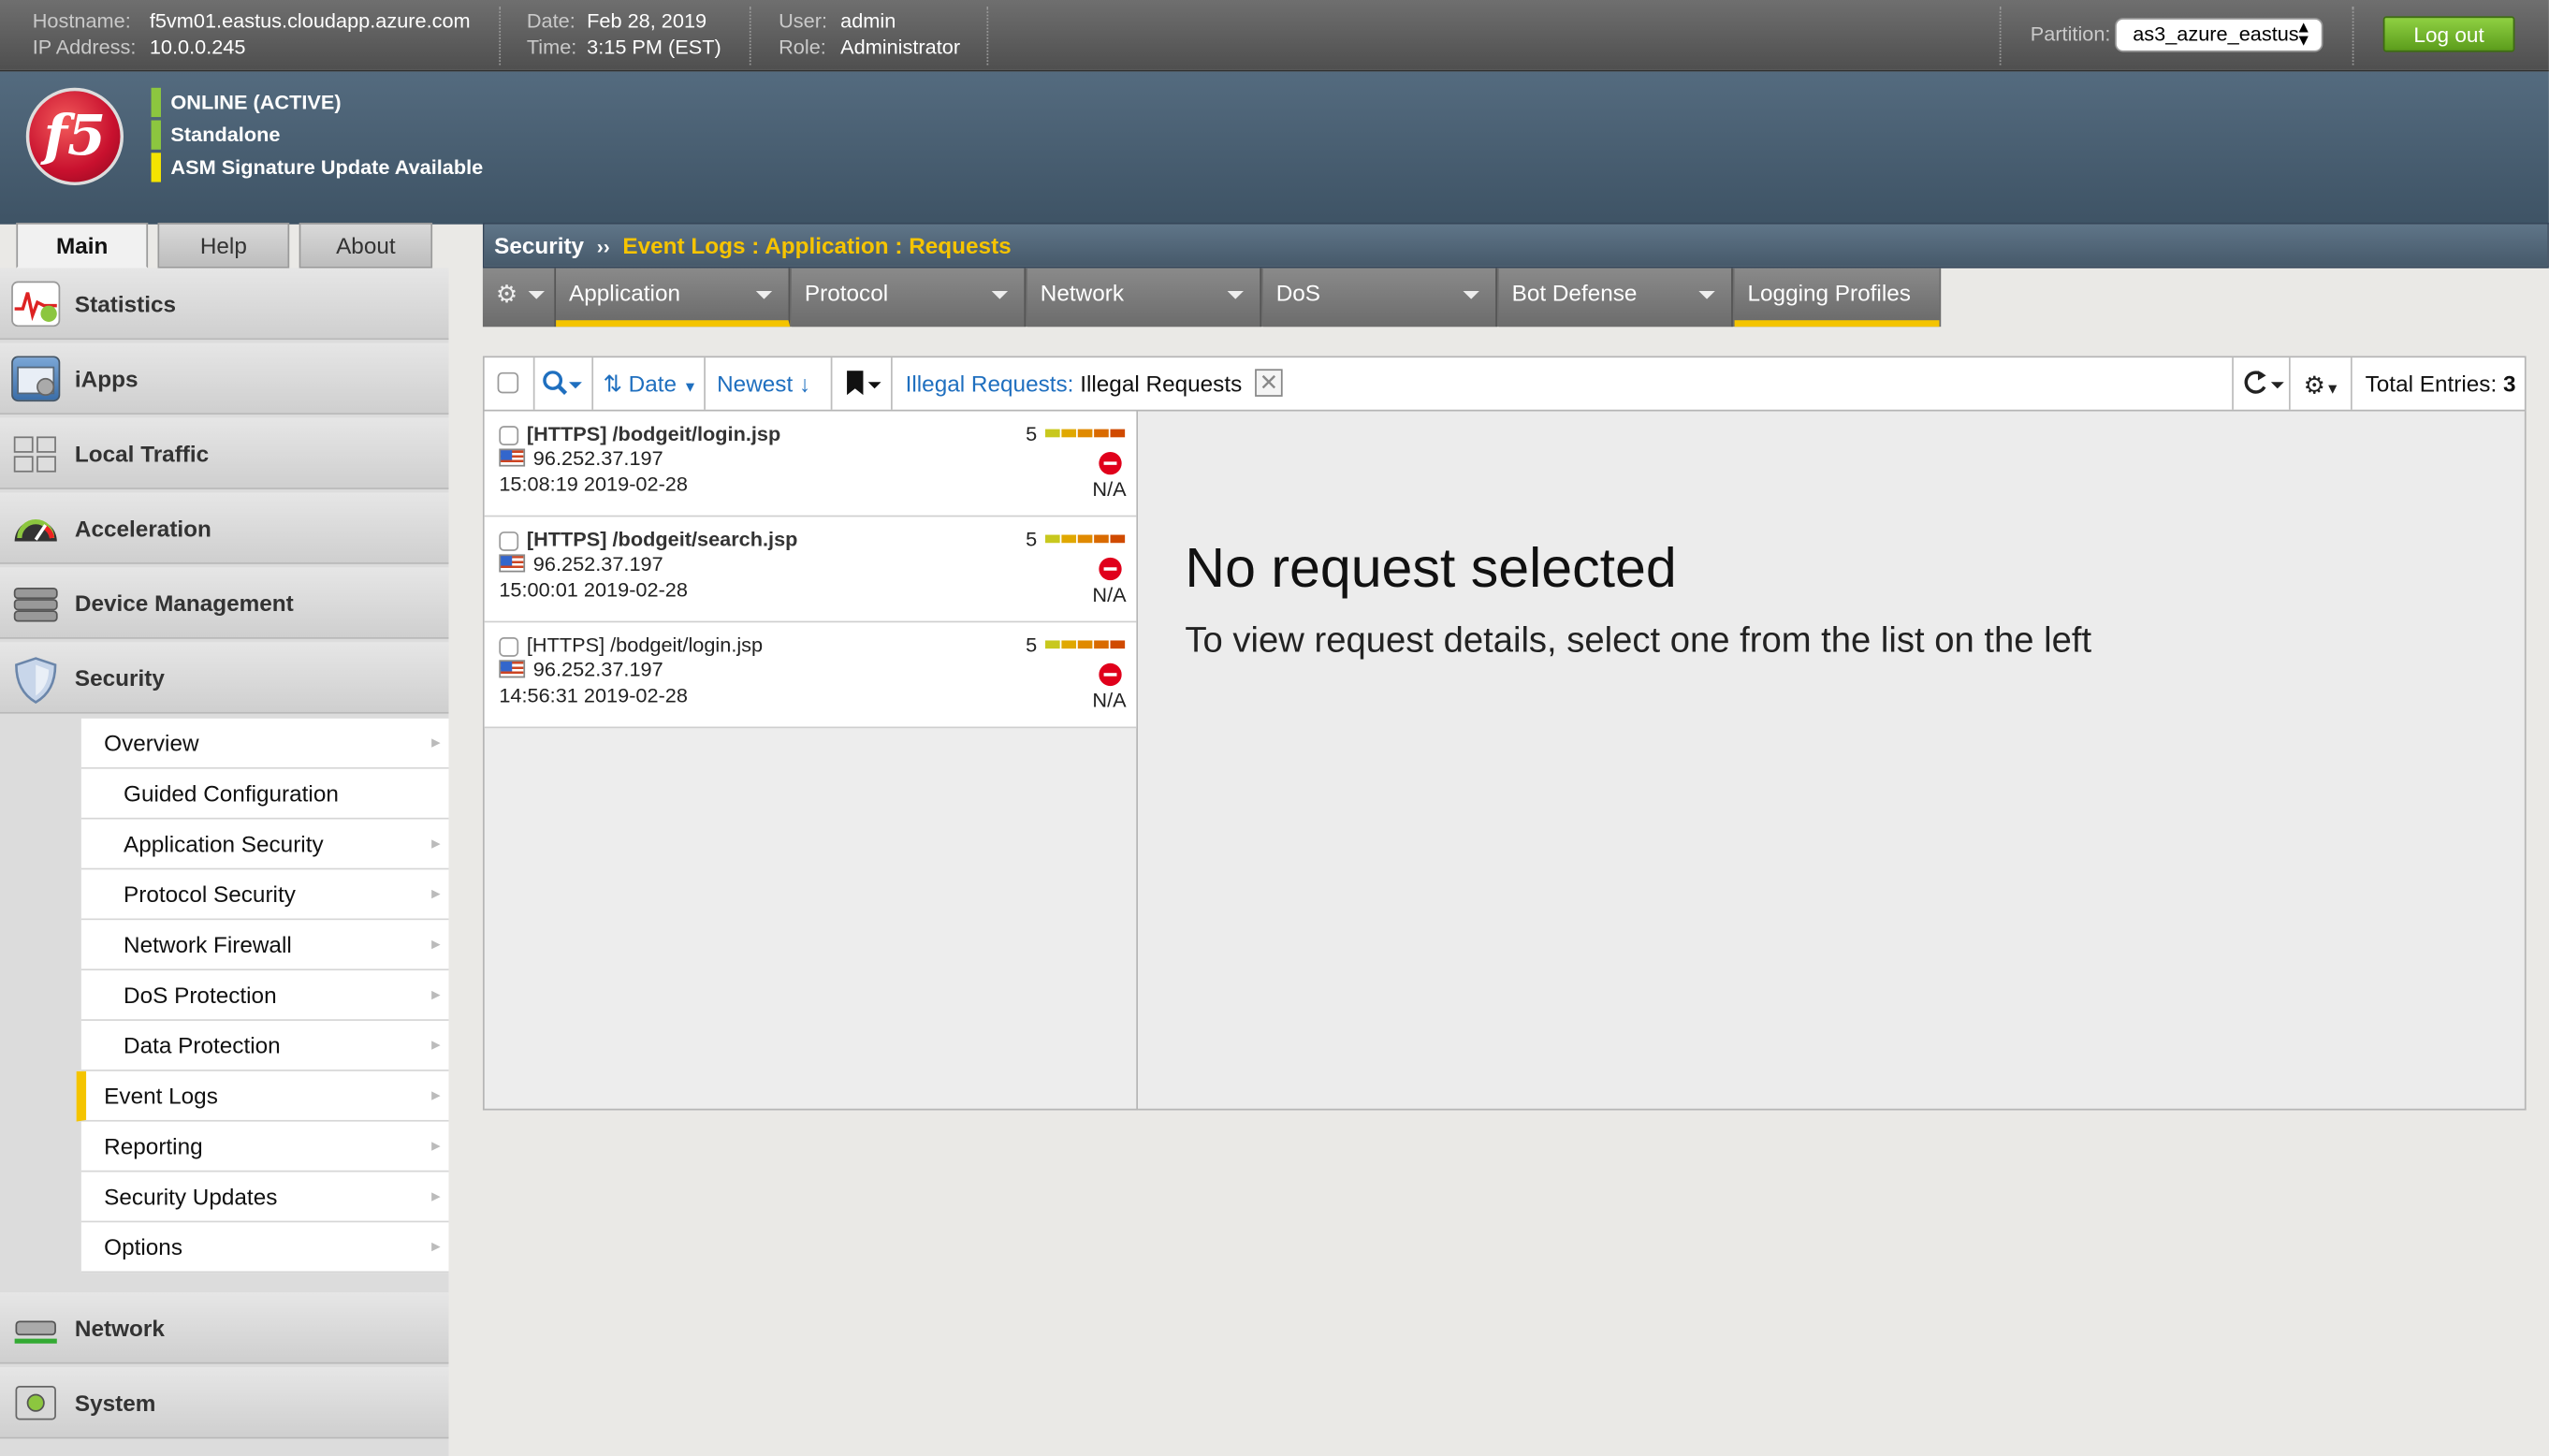 The height and width of the screenshot is (1456, 2549). I want to click on search-button, so click(564, 383).